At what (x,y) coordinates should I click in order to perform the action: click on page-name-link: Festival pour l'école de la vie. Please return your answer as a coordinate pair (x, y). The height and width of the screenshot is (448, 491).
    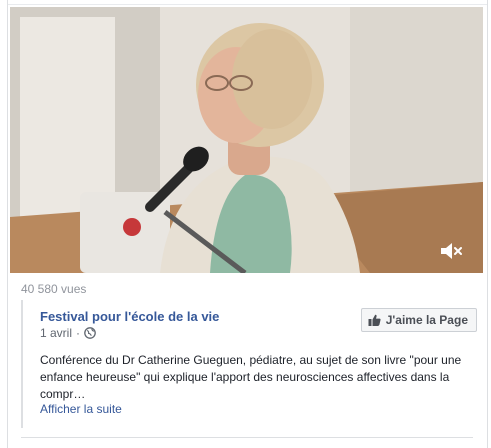
    Looking at the image, I should click on (129, 316).